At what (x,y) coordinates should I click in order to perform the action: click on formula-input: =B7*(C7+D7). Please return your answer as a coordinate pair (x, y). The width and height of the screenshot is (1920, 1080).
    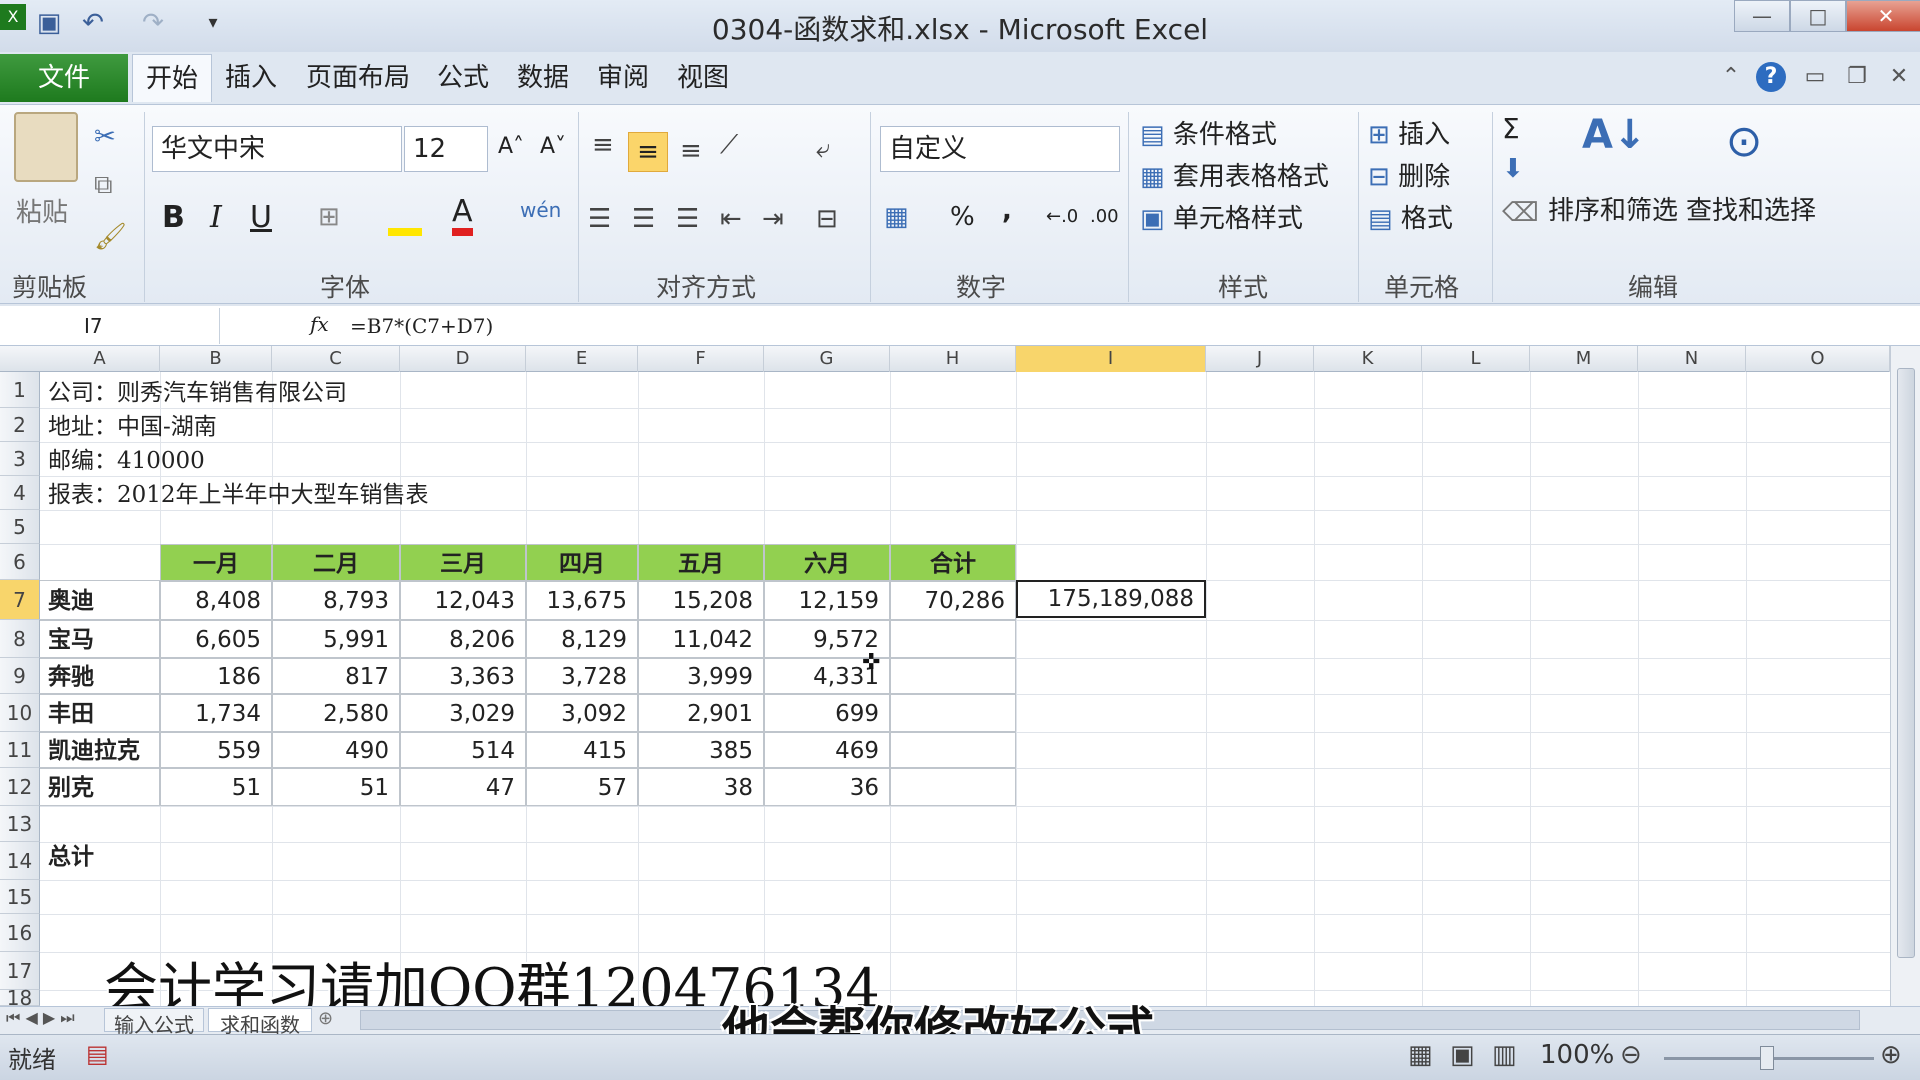
    Looking at the image, I should click on (421, 326).